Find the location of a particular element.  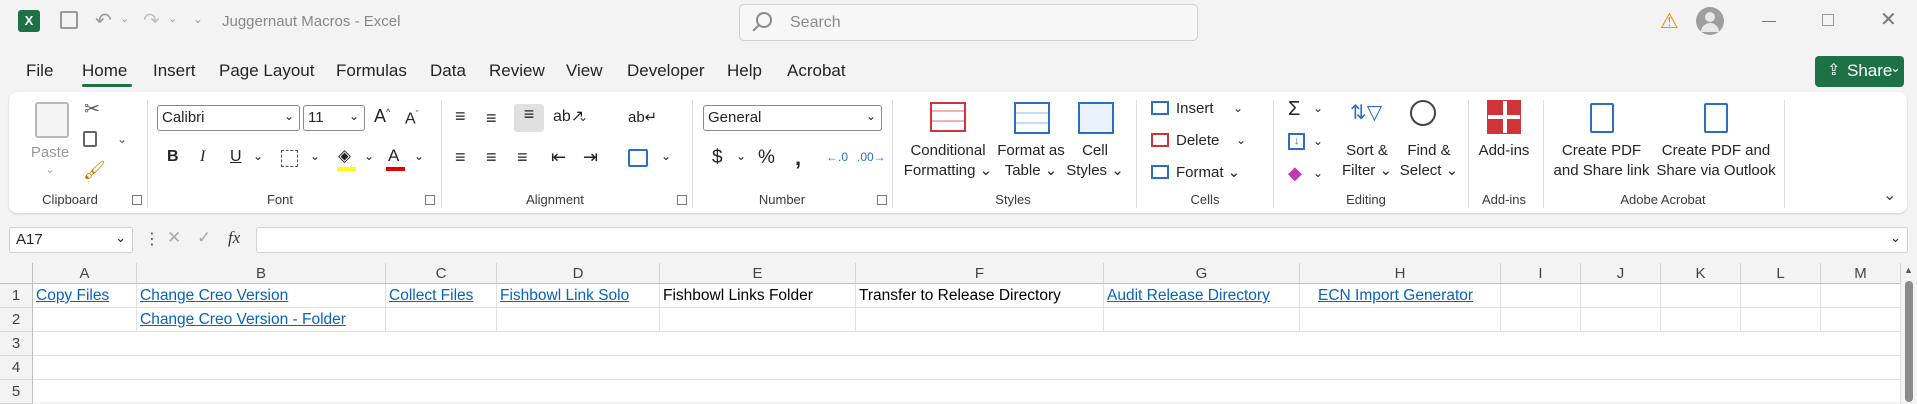

font-size-dropdown: 11 ⌄ is located at coordinates (334, 118).